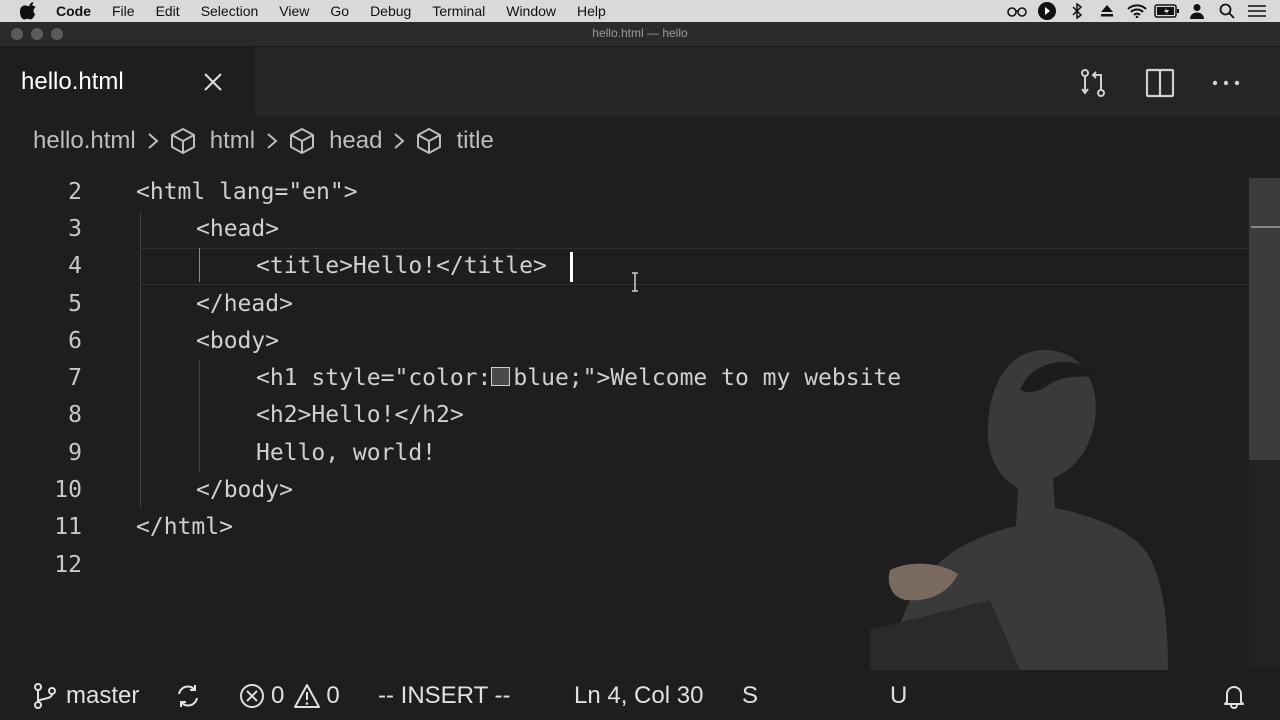 The width and height of the screenshot is (1280, 720). I want to click on scrollbar-cursor-marker, so click(1265, 227).